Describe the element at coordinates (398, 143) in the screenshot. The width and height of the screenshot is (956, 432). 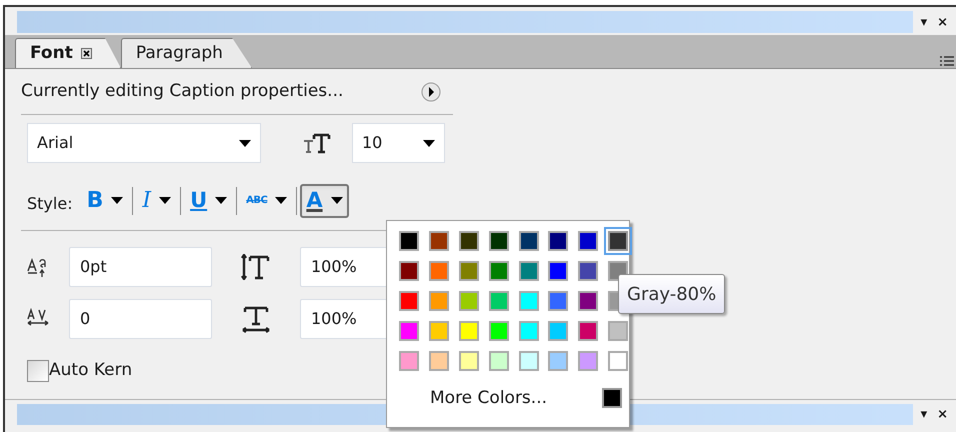
I see `font-size-dropdown: 10` at that location.